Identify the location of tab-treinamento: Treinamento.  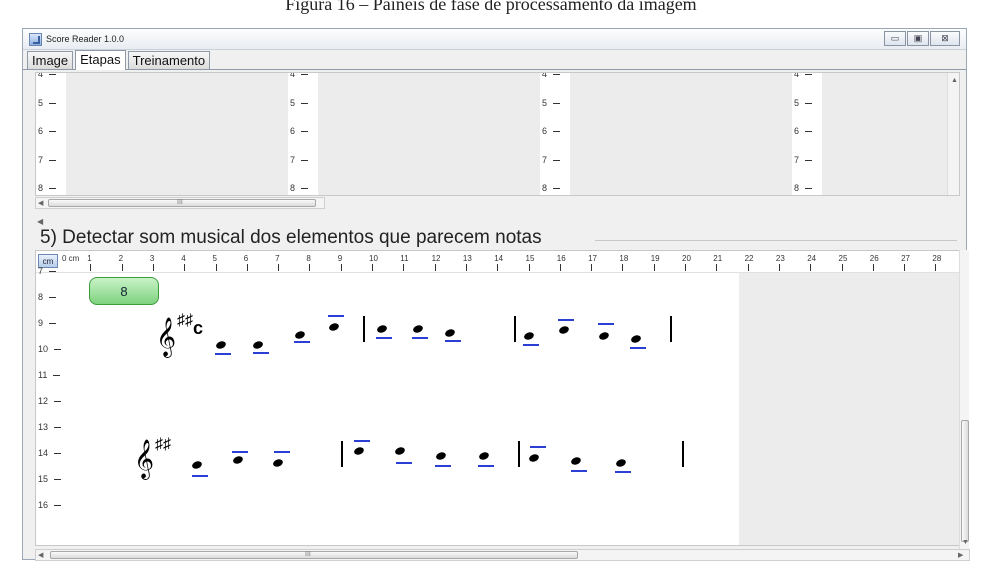
(169, 60).